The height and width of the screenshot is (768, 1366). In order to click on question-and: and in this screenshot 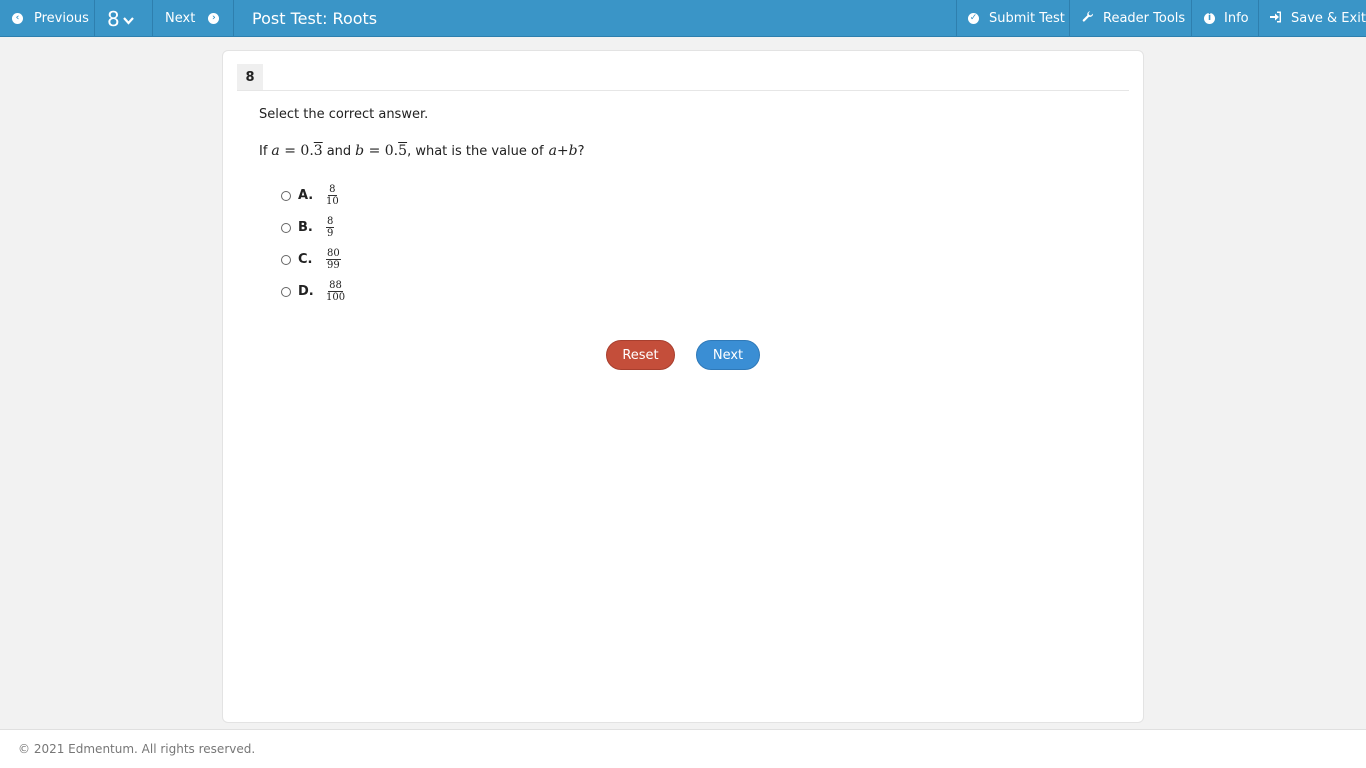, I will do `click(339, 151)`.